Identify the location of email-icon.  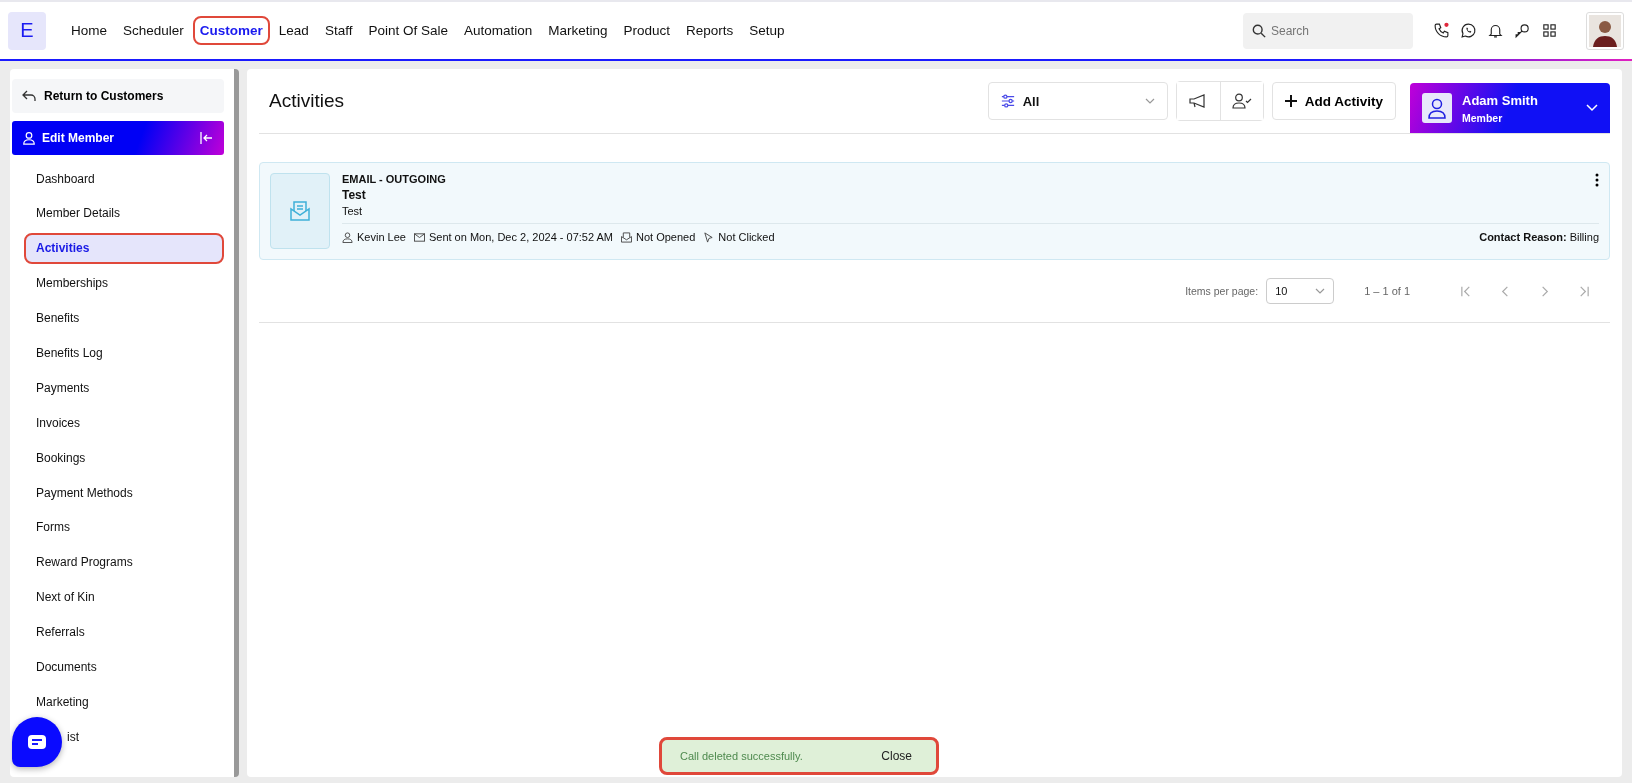
(300, 211).